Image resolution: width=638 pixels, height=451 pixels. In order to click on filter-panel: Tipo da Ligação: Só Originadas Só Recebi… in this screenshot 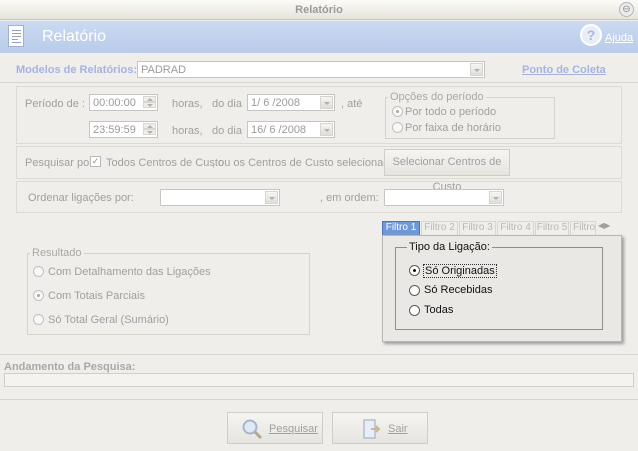, I will do `click(502, 288)`.